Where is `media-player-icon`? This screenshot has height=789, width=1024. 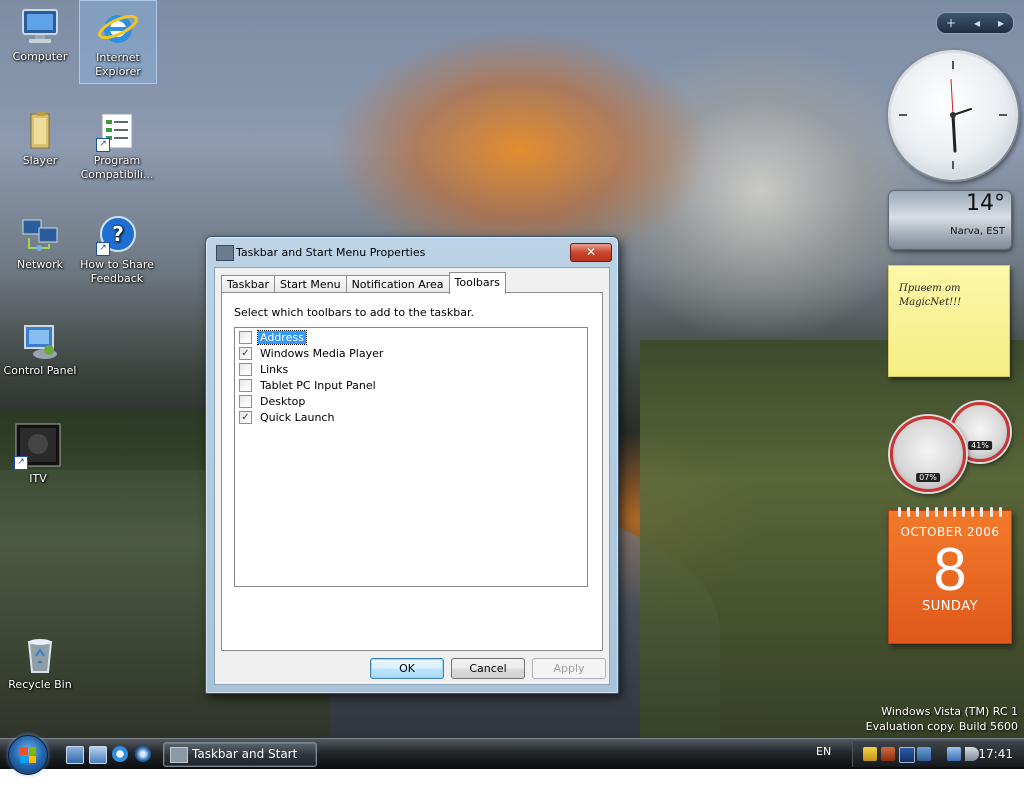
media-player-icon is located at coordinates (143, 754).